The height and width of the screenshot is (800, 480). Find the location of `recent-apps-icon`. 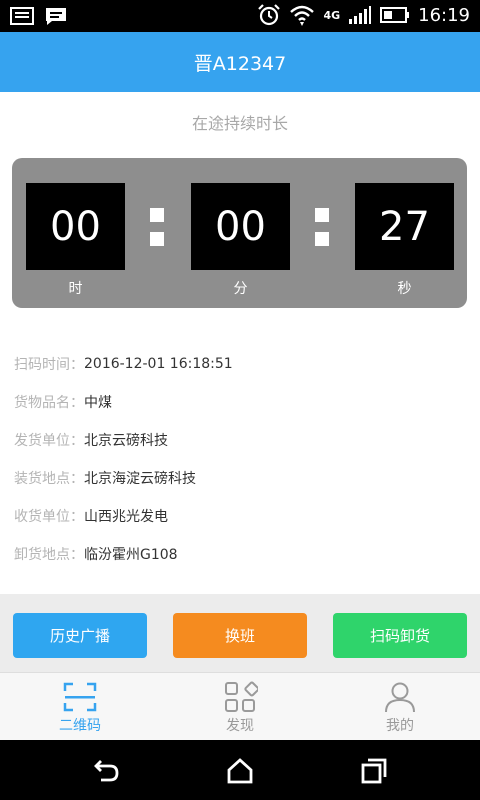

recent-apps-icon is located at coordinates (374, 771).